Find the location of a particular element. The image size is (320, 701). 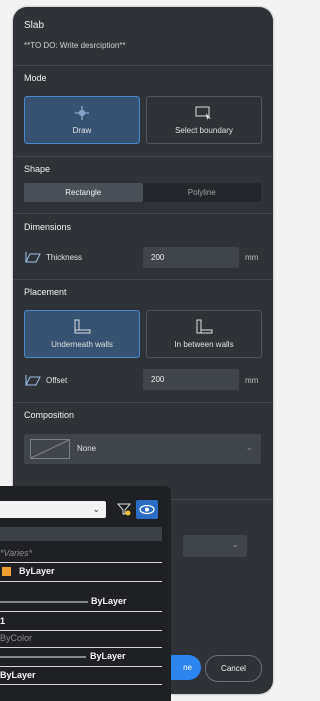

transparency-value: ByLayer is located at coordinates (18, 675).